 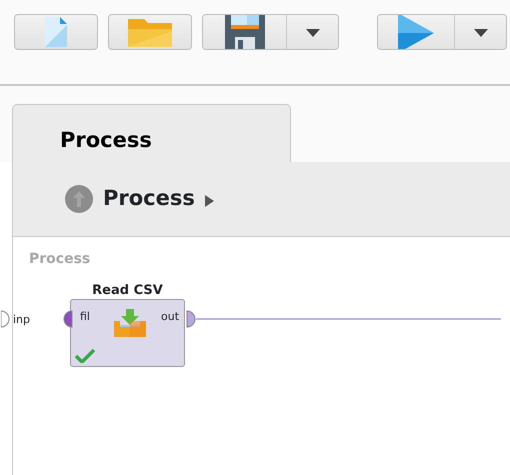 I want to click on open-button, so click(x=150, y=32).